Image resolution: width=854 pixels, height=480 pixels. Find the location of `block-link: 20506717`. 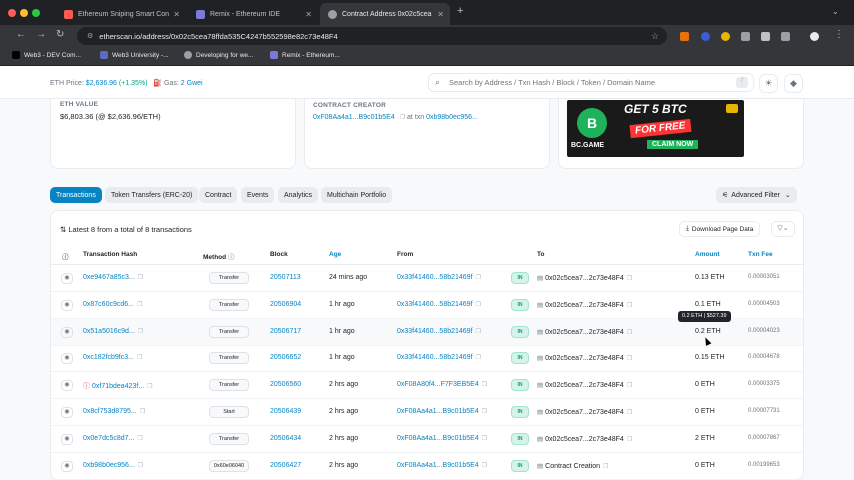

block-link: 20506717 is located at coordinates (285, 331).